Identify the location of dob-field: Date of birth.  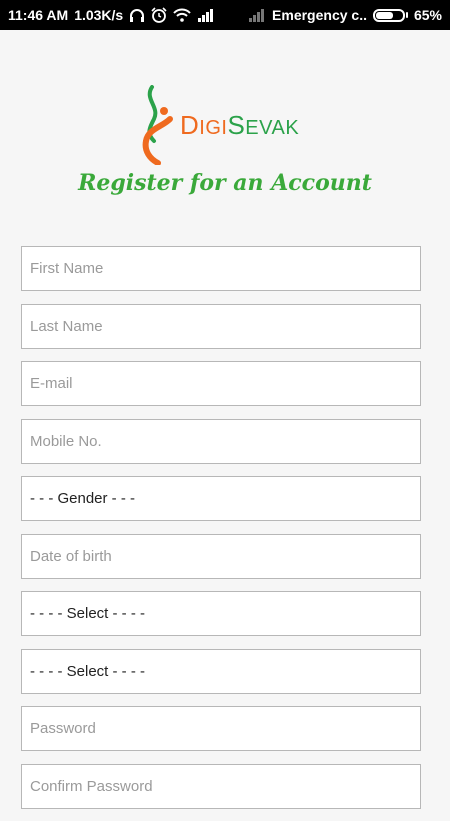
(221, 556).